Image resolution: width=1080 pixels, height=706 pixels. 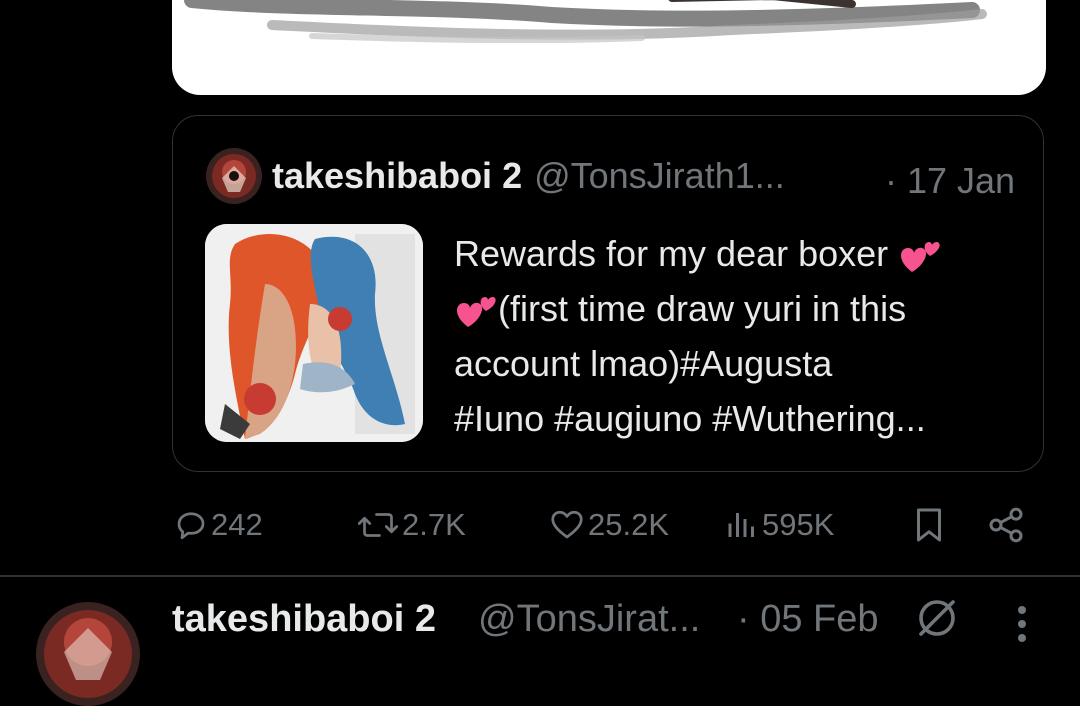 I want to click on artwork-image, so click(x=314, y=333).